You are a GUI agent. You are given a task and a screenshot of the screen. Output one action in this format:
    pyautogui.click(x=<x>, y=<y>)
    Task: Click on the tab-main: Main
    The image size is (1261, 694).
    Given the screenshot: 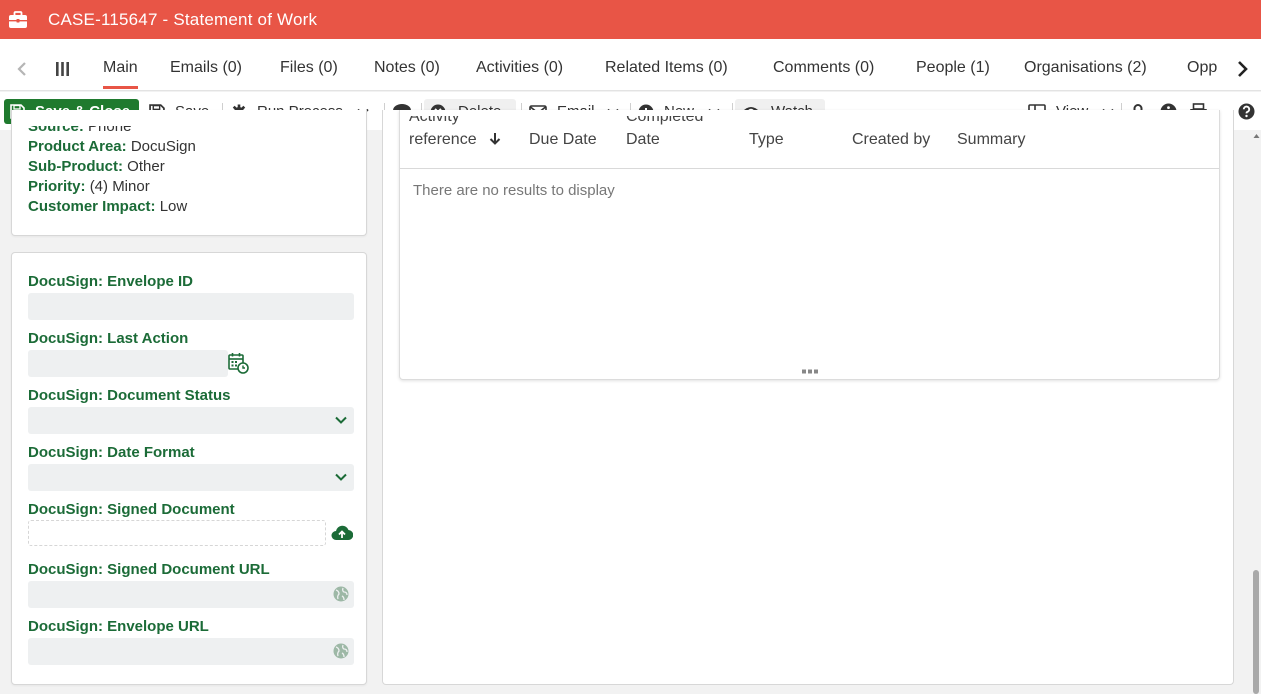 What is the action you would take?
    pyautogui.click(x=120, y=74)
    